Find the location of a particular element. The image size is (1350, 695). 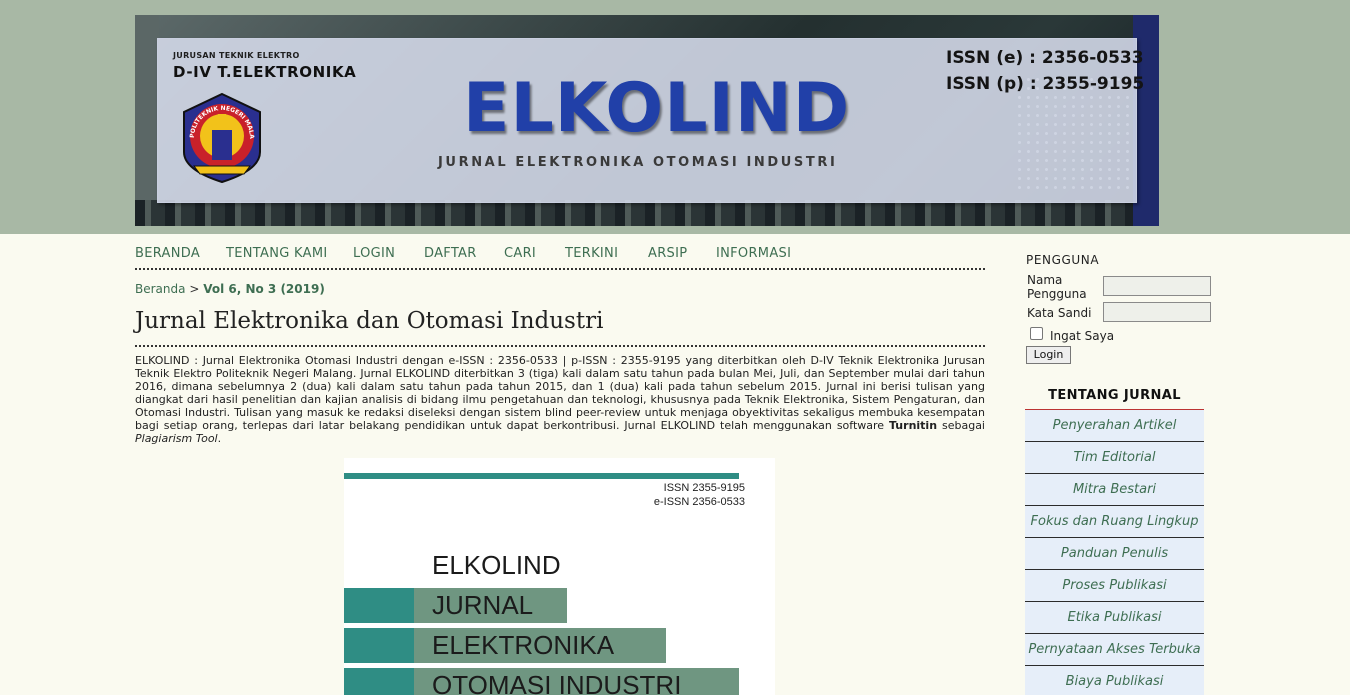

description-italic: Plagiarism Tool is located at coordinates (176, 438).